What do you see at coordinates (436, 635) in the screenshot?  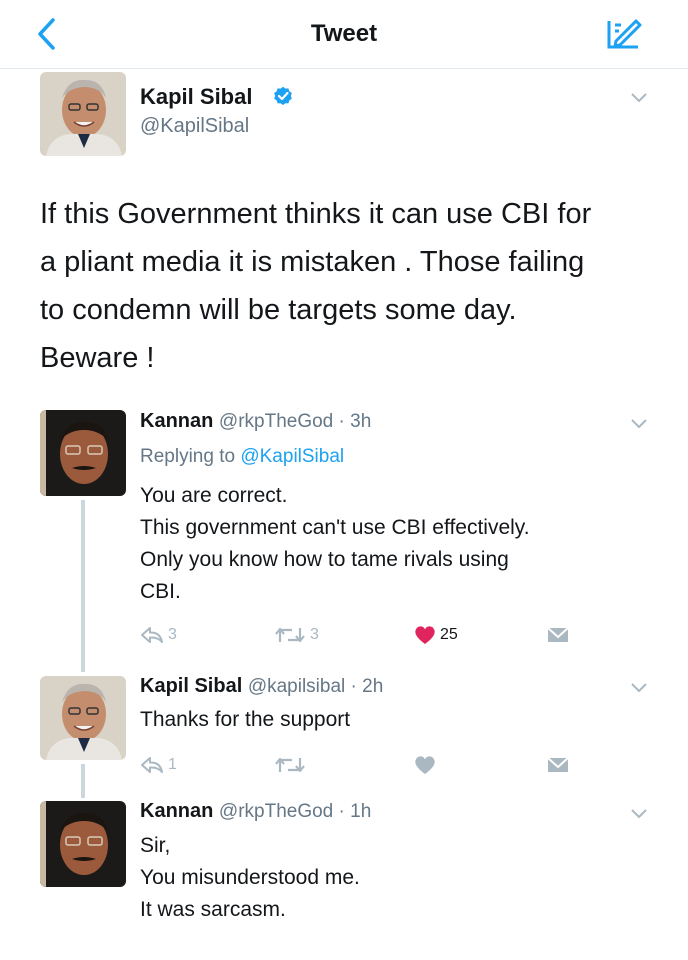 I see `like-button: 25` at bounding box center [436, 635].